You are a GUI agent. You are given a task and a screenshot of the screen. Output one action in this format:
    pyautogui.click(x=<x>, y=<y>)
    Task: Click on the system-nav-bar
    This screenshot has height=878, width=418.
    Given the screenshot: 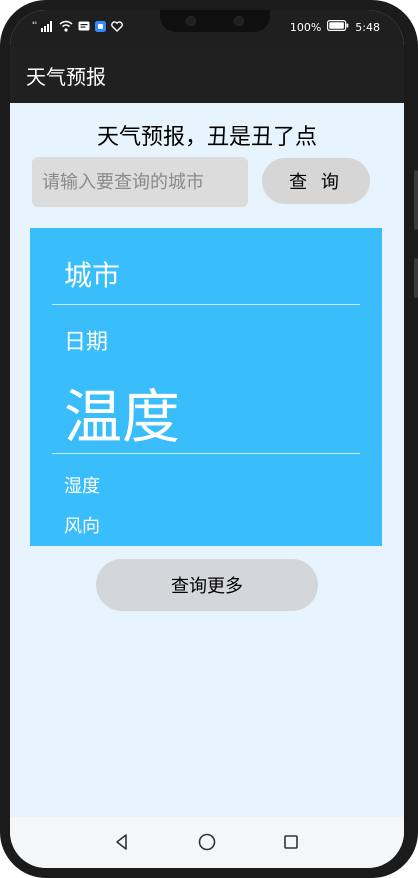 What is the action you would take?
    pyautogui.click(x=207, y=842)
    